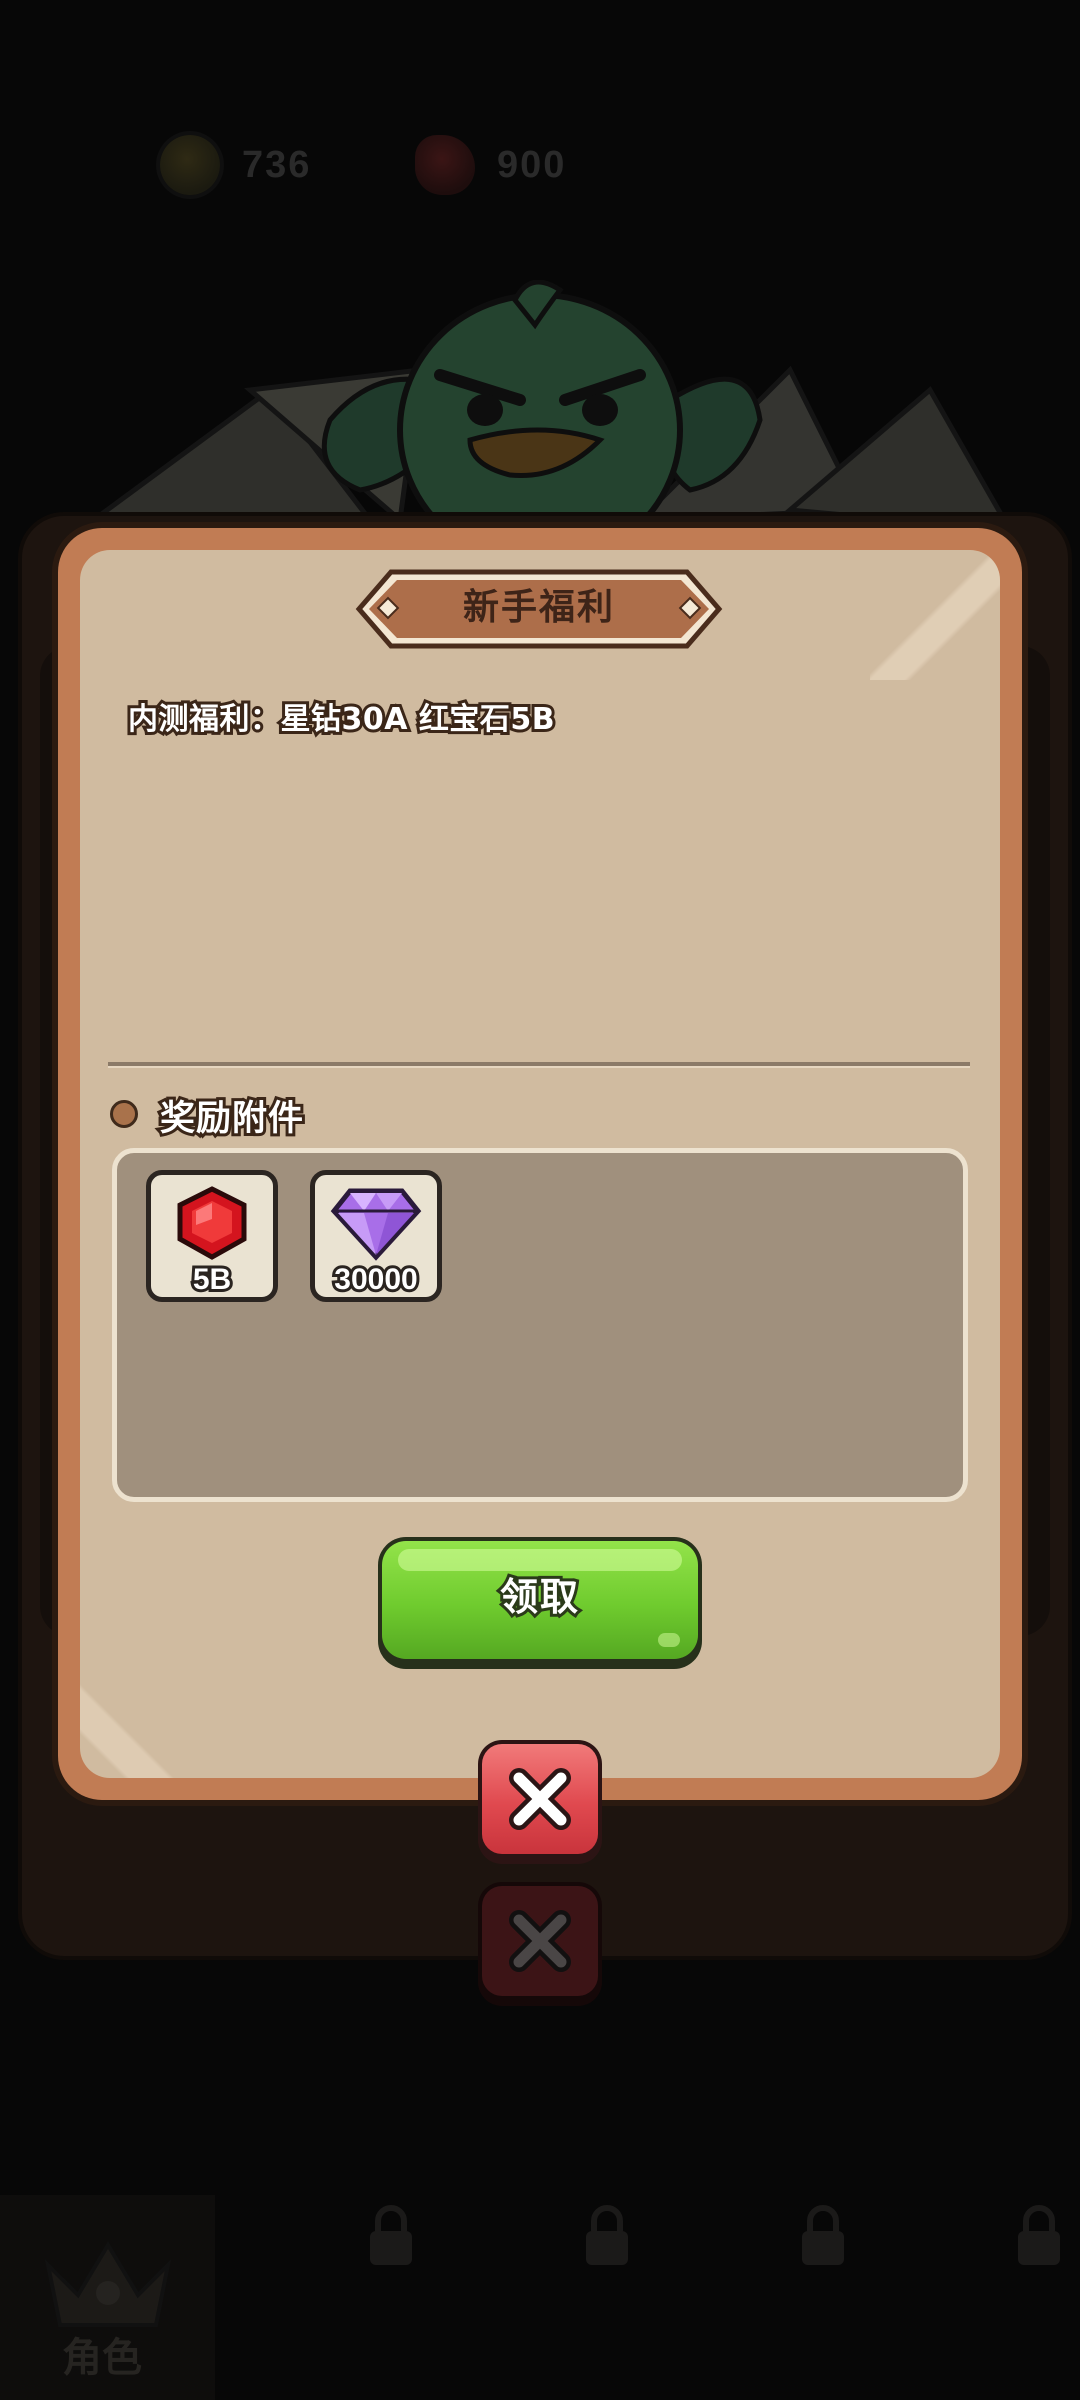 This screenshot has height=2400, width=1080. I want to click on close-button-background-face, so click(540, 1941).